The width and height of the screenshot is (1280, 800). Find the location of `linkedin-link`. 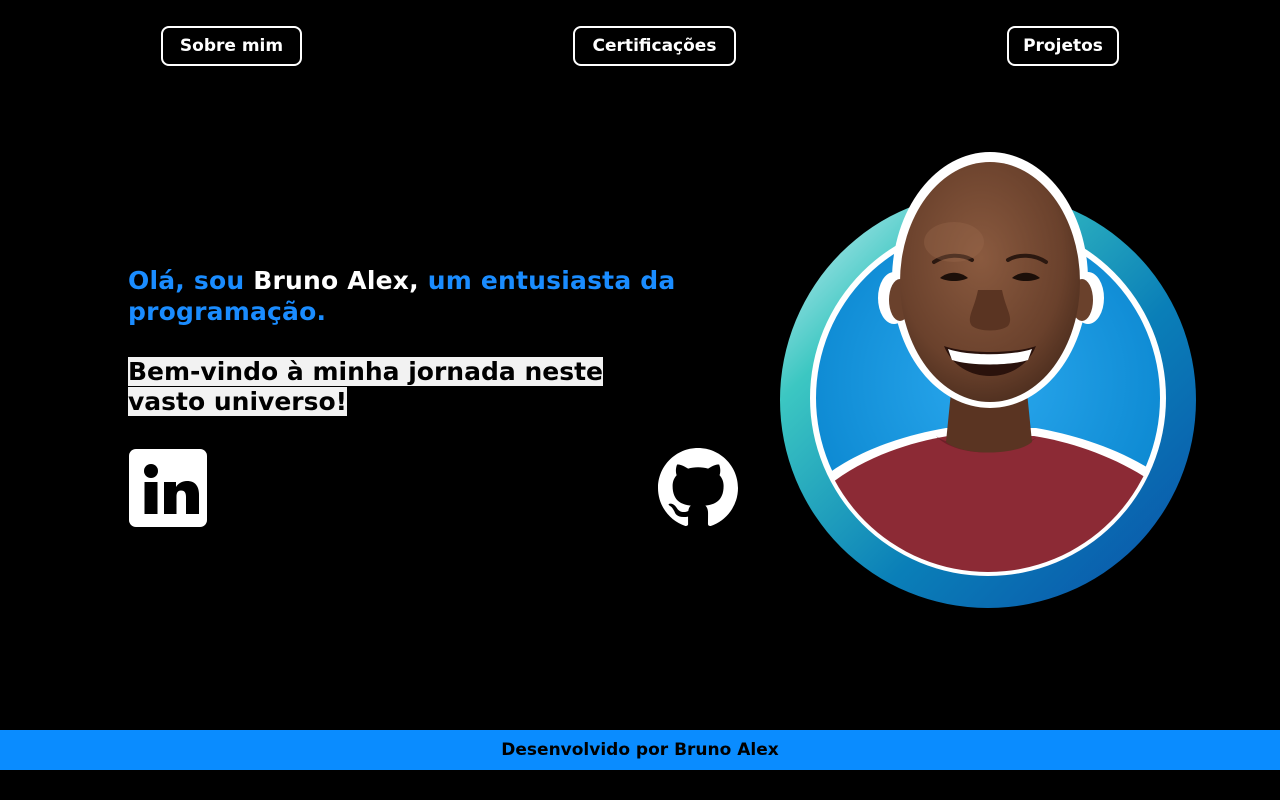

linkedin-link is located at coordinates (168, 488).